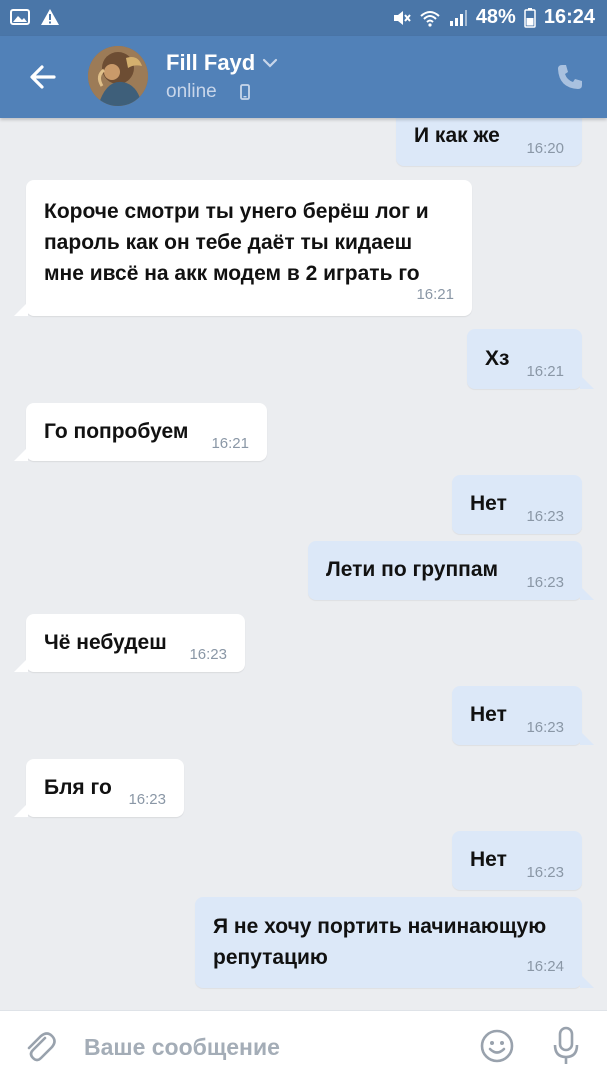  What do you see at coordinates (118, 76) in the screenshot?
I see `avatar` at bounding box center [118, 76].